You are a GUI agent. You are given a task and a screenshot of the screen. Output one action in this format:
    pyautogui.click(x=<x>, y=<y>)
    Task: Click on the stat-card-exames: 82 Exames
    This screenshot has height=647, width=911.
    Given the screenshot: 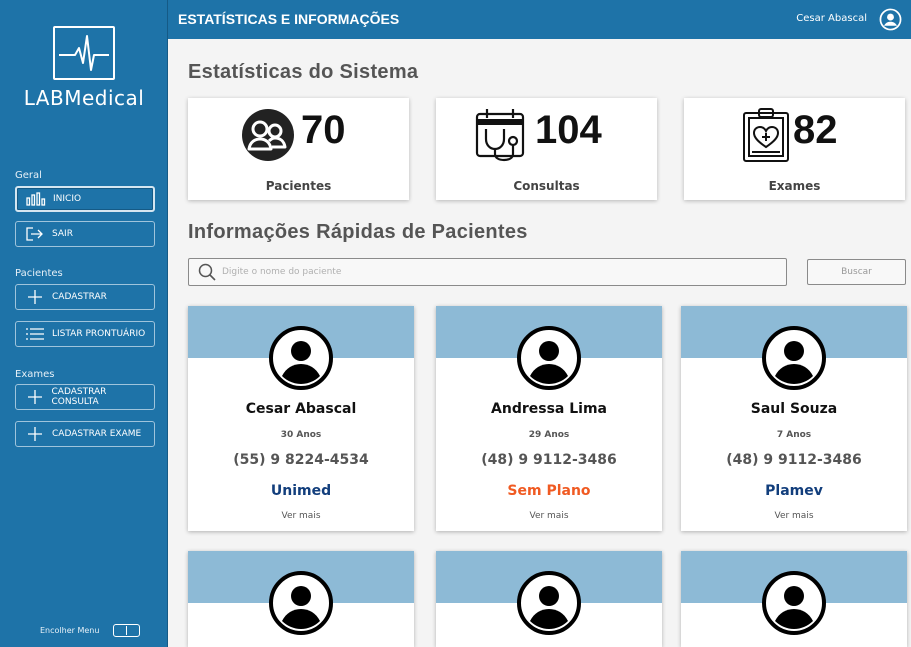 What is the action you would take?
    pyautogui.click(x=794, y=149)
    